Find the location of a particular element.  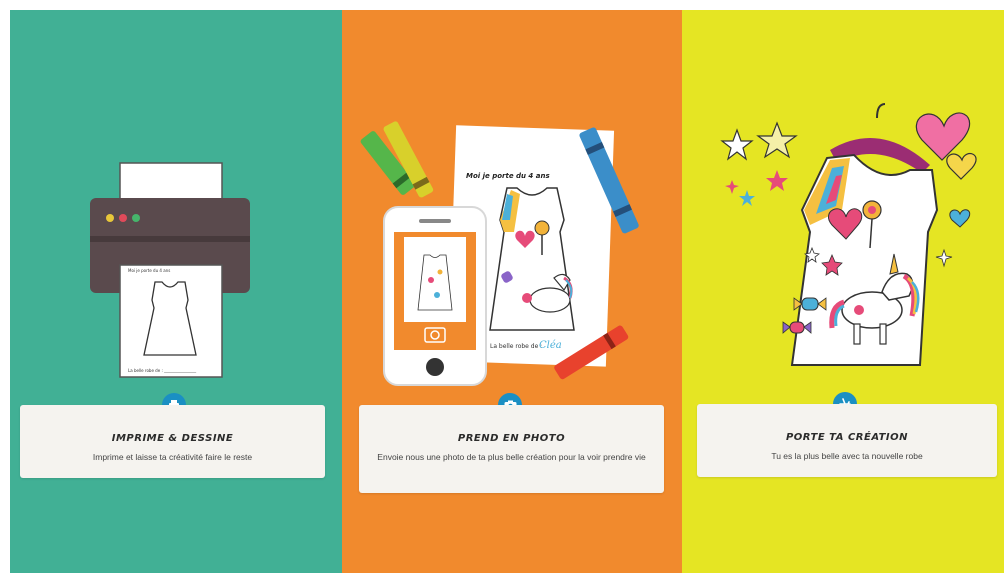

step-title: IMPRIME & DESSINE is located at coordinates (172, 438).